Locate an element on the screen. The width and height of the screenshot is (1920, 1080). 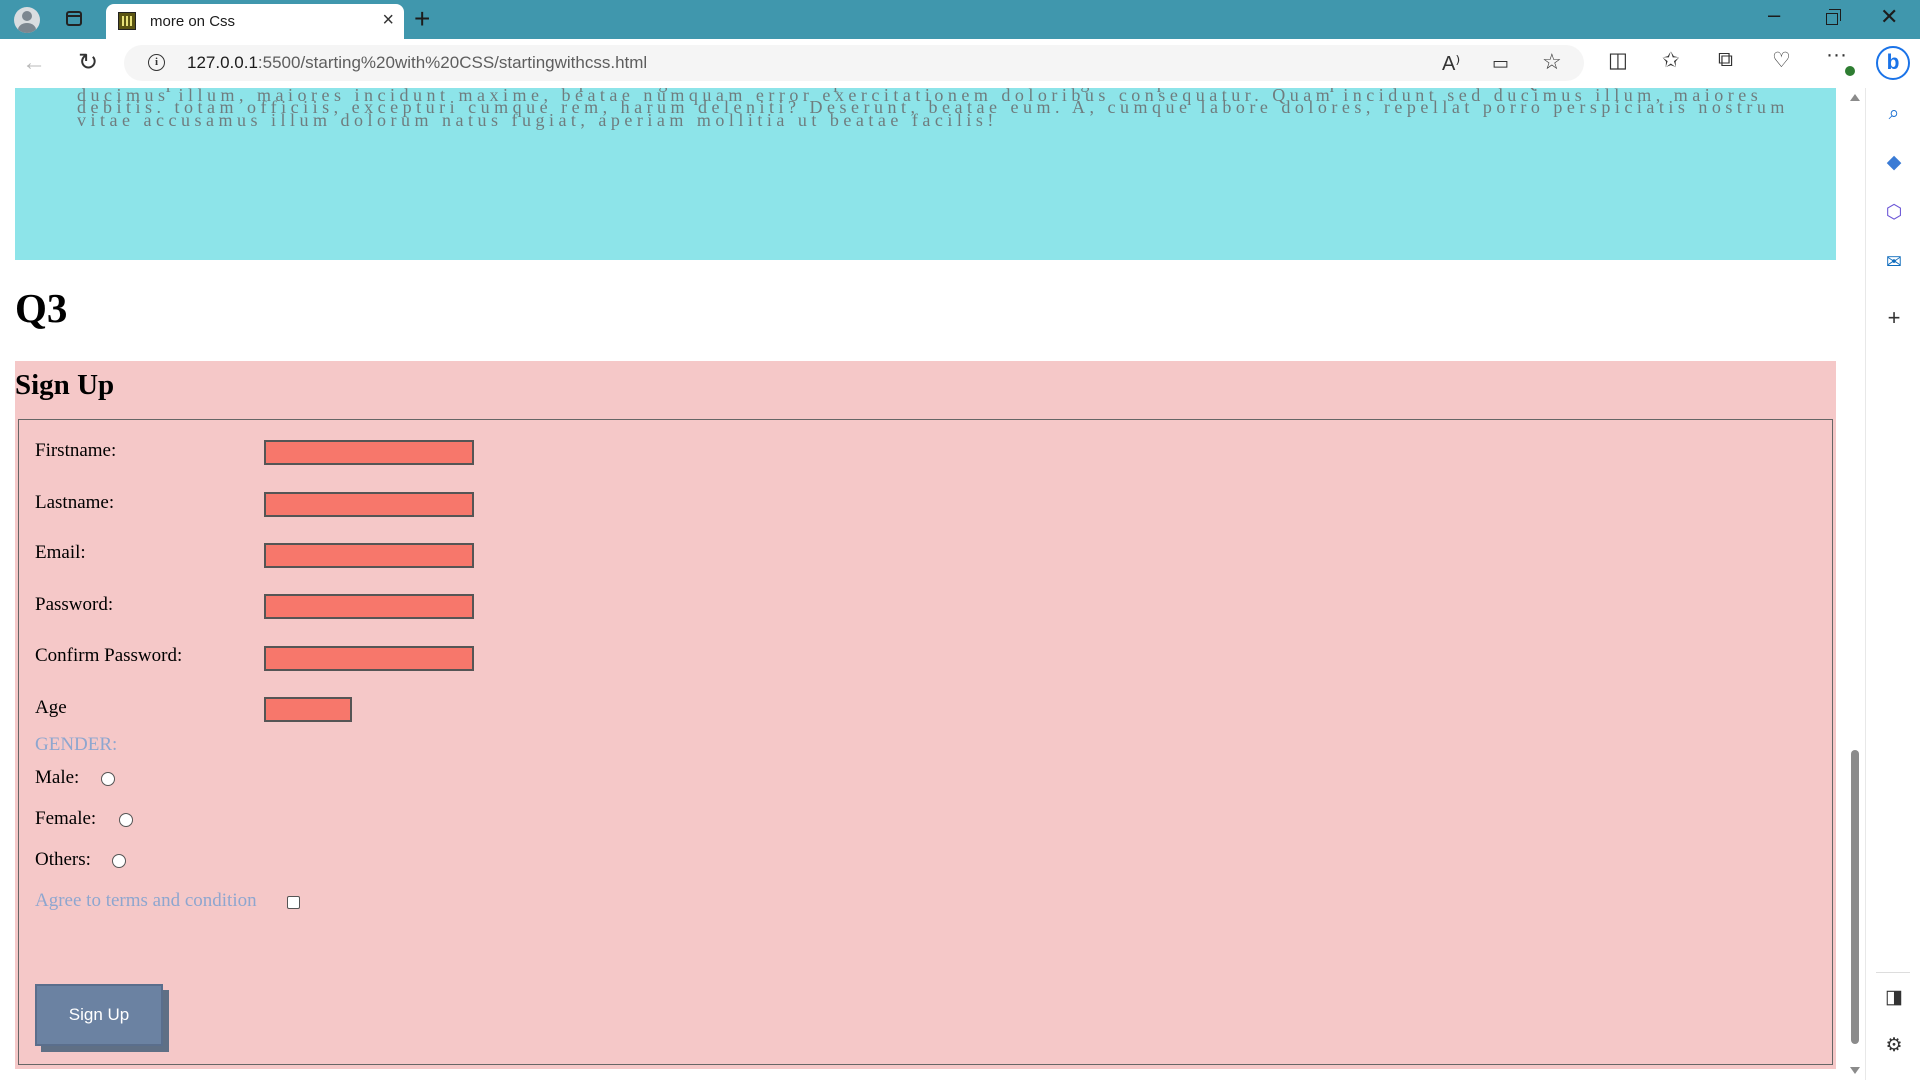
password-label: Password: is located at coordinates (74, 604).